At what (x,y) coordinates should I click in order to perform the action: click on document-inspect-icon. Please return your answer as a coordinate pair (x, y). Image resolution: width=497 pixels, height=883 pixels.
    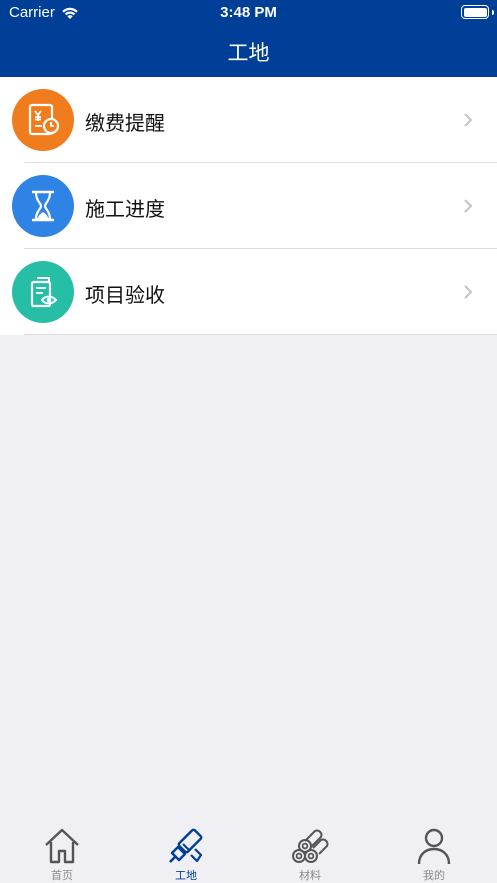
    Looking at the image, I should click on (43, 292).